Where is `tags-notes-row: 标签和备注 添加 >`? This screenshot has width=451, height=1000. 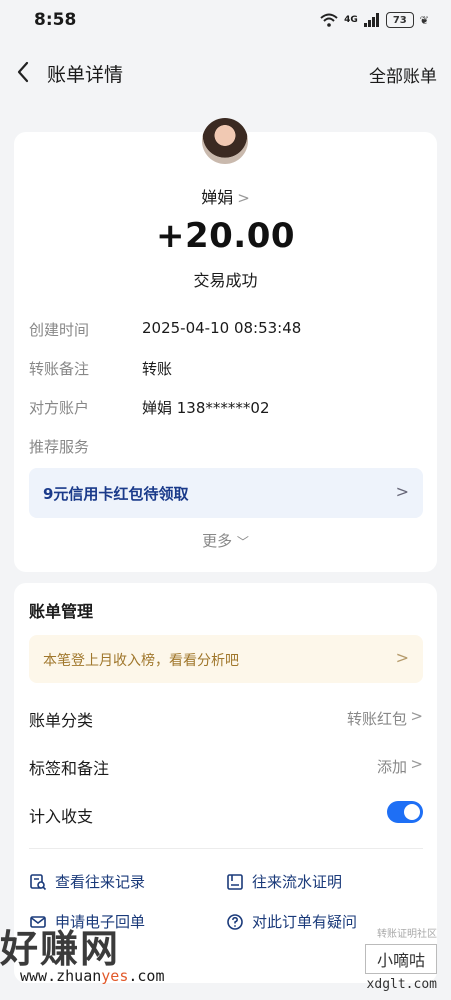 tags-notes-row: 标签和备注 添加 > is located at coordinates (226, 765).